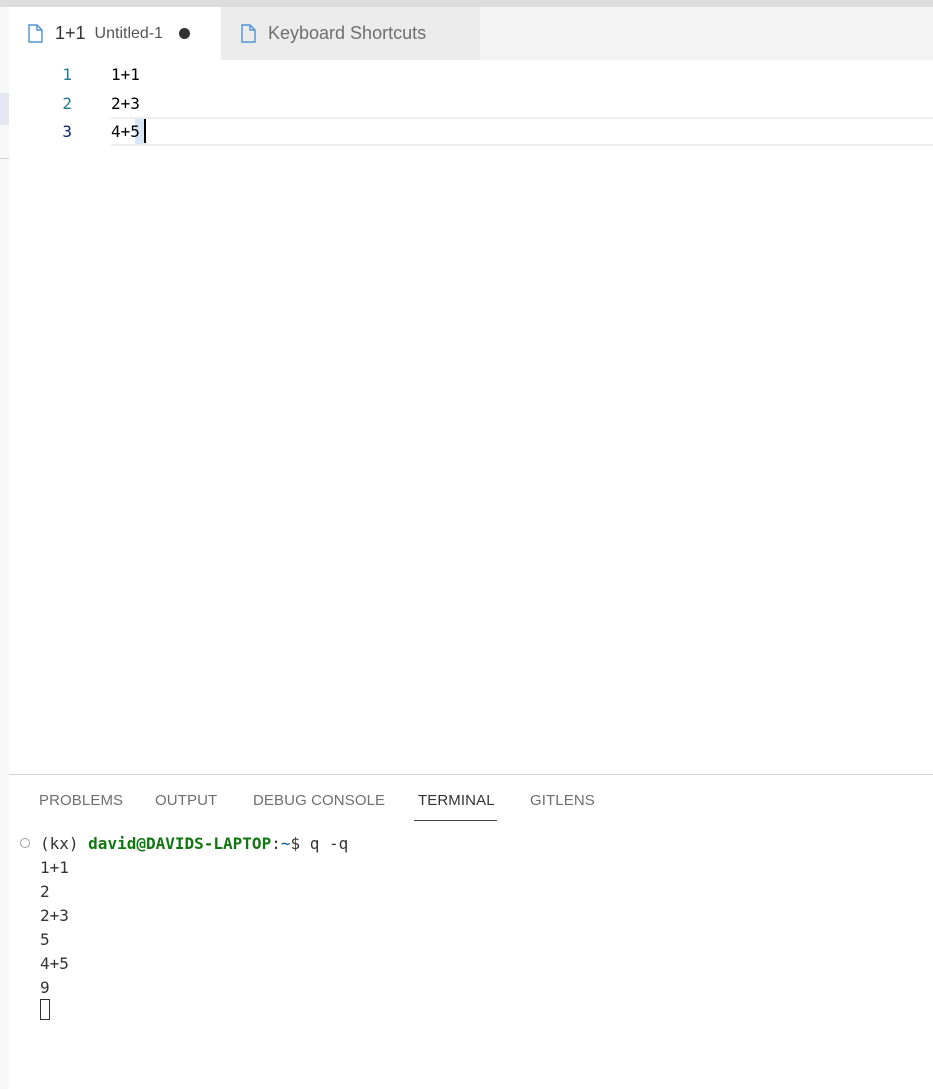 This screenshot has height=1090, width=933. I want to click on prompt-colon: :, so click(276, 843).